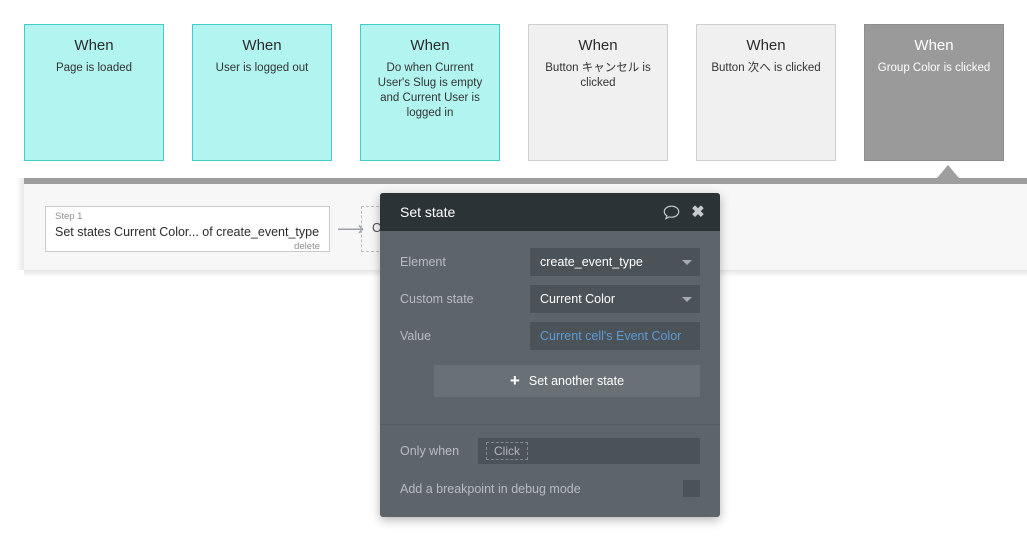 Image resolution: width=1027 pixels, height=537 pixels. What do you see at coordinates (262, 92) in the screenshot?
I see `workflow-card-user-is-logged-out: When User is logged out` at bounding box center [262, 92].